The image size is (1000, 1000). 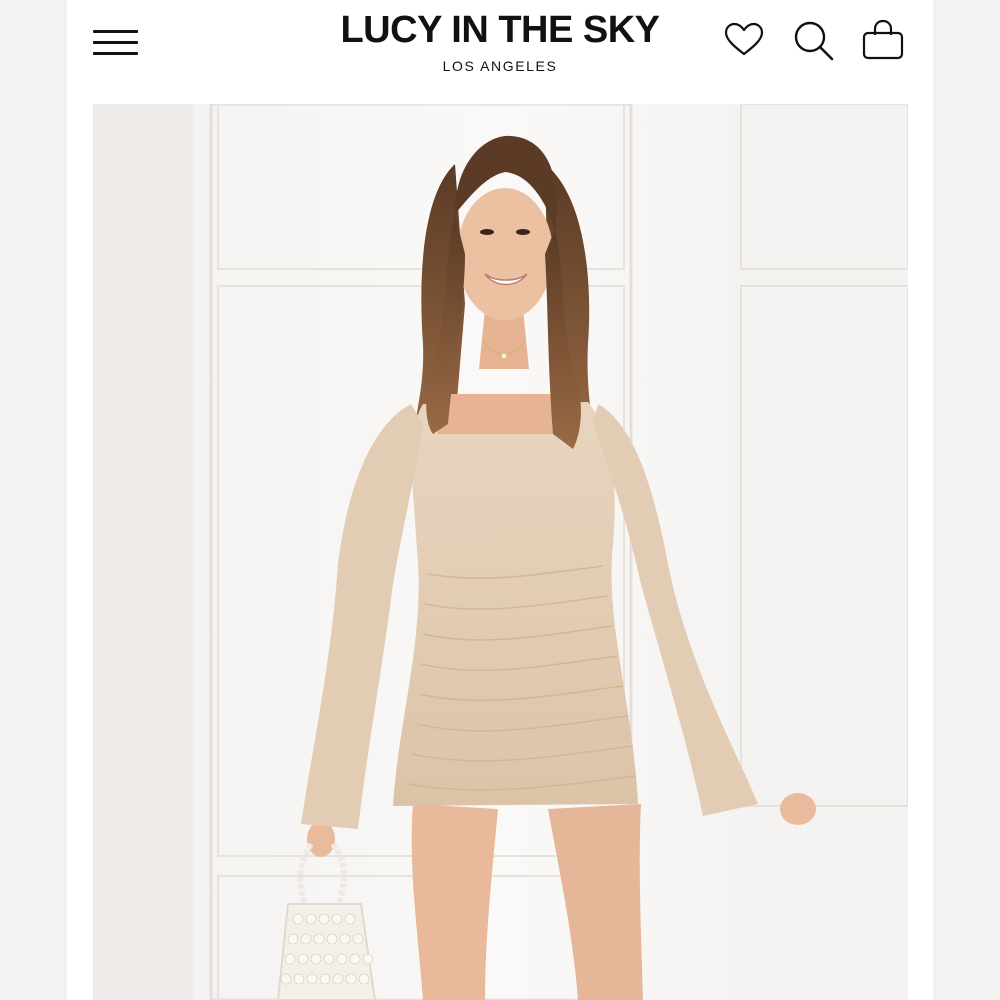 I want to click on search-button, so click(x=814, y=41).